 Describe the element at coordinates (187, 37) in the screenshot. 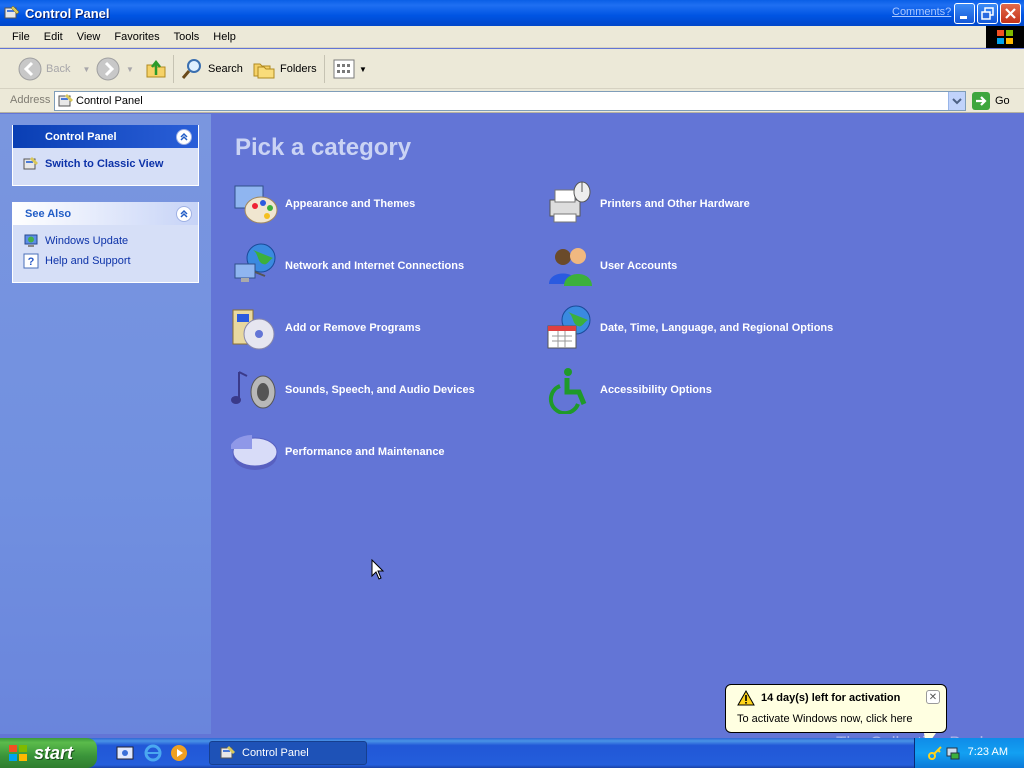

I see `menu-tools: Tools` at that location.